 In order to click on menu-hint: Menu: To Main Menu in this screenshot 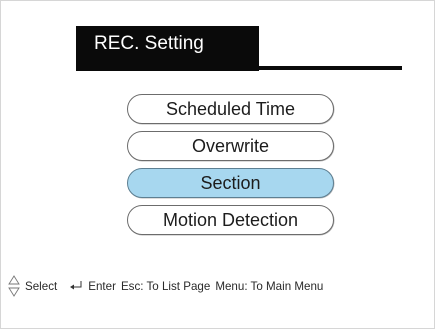, I will do `click(269, 286)`.